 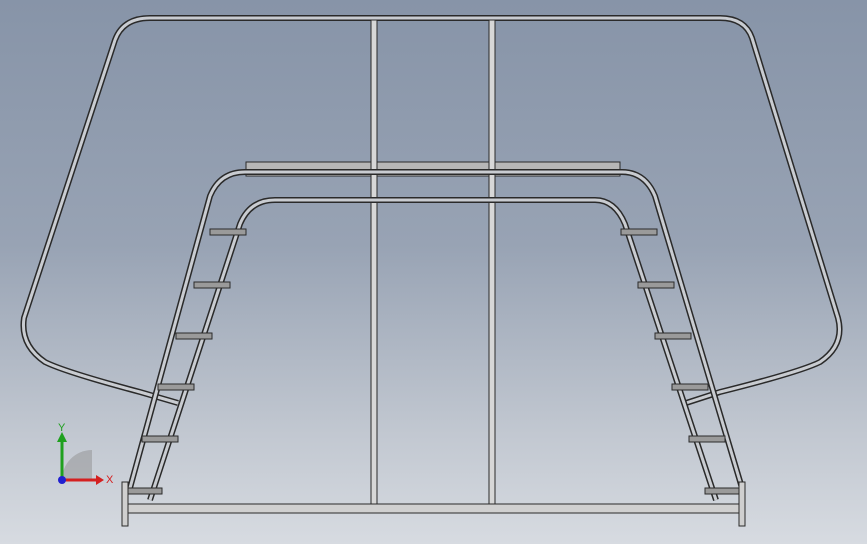 What do you see at coordinates (77, 465) in the screenshot?
I see `triad-plane-indicator` at bounding box center [77, 465].